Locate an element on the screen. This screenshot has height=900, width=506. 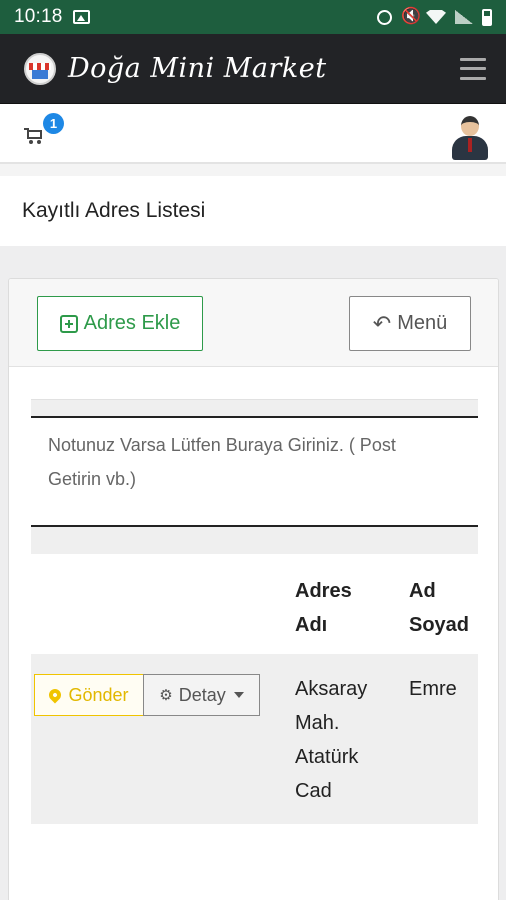
top-navbar: Doğa Mini Market is located at coordinates (253, 69).